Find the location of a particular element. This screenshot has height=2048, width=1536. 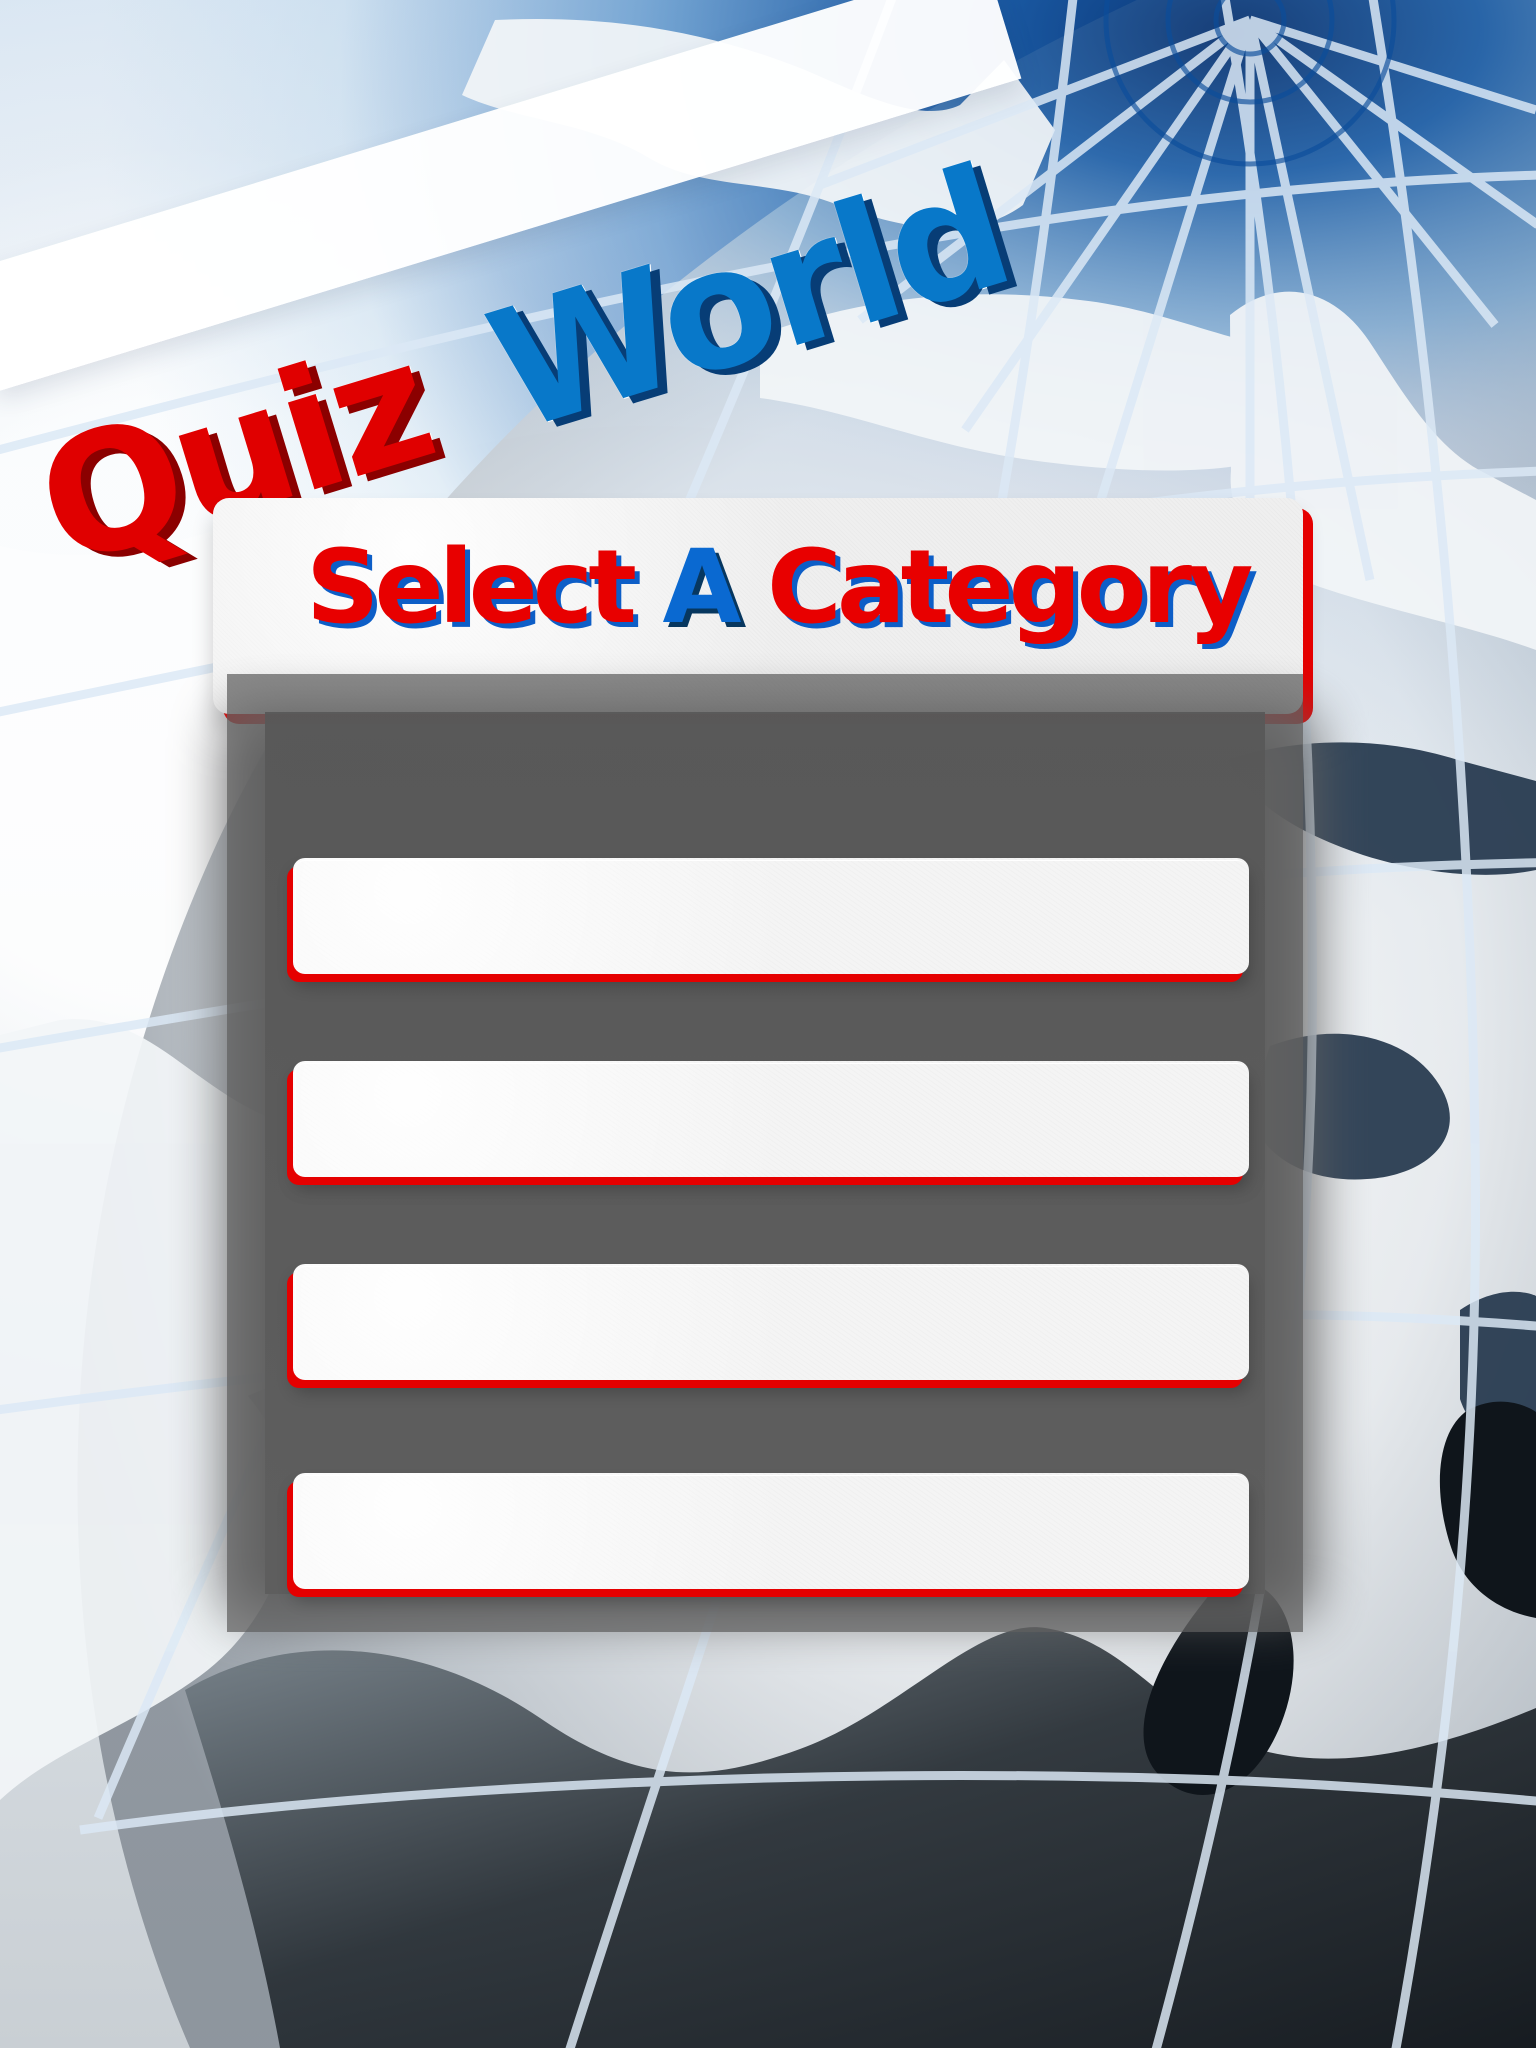

title-a-word: A is located at coordinates (702, 587).